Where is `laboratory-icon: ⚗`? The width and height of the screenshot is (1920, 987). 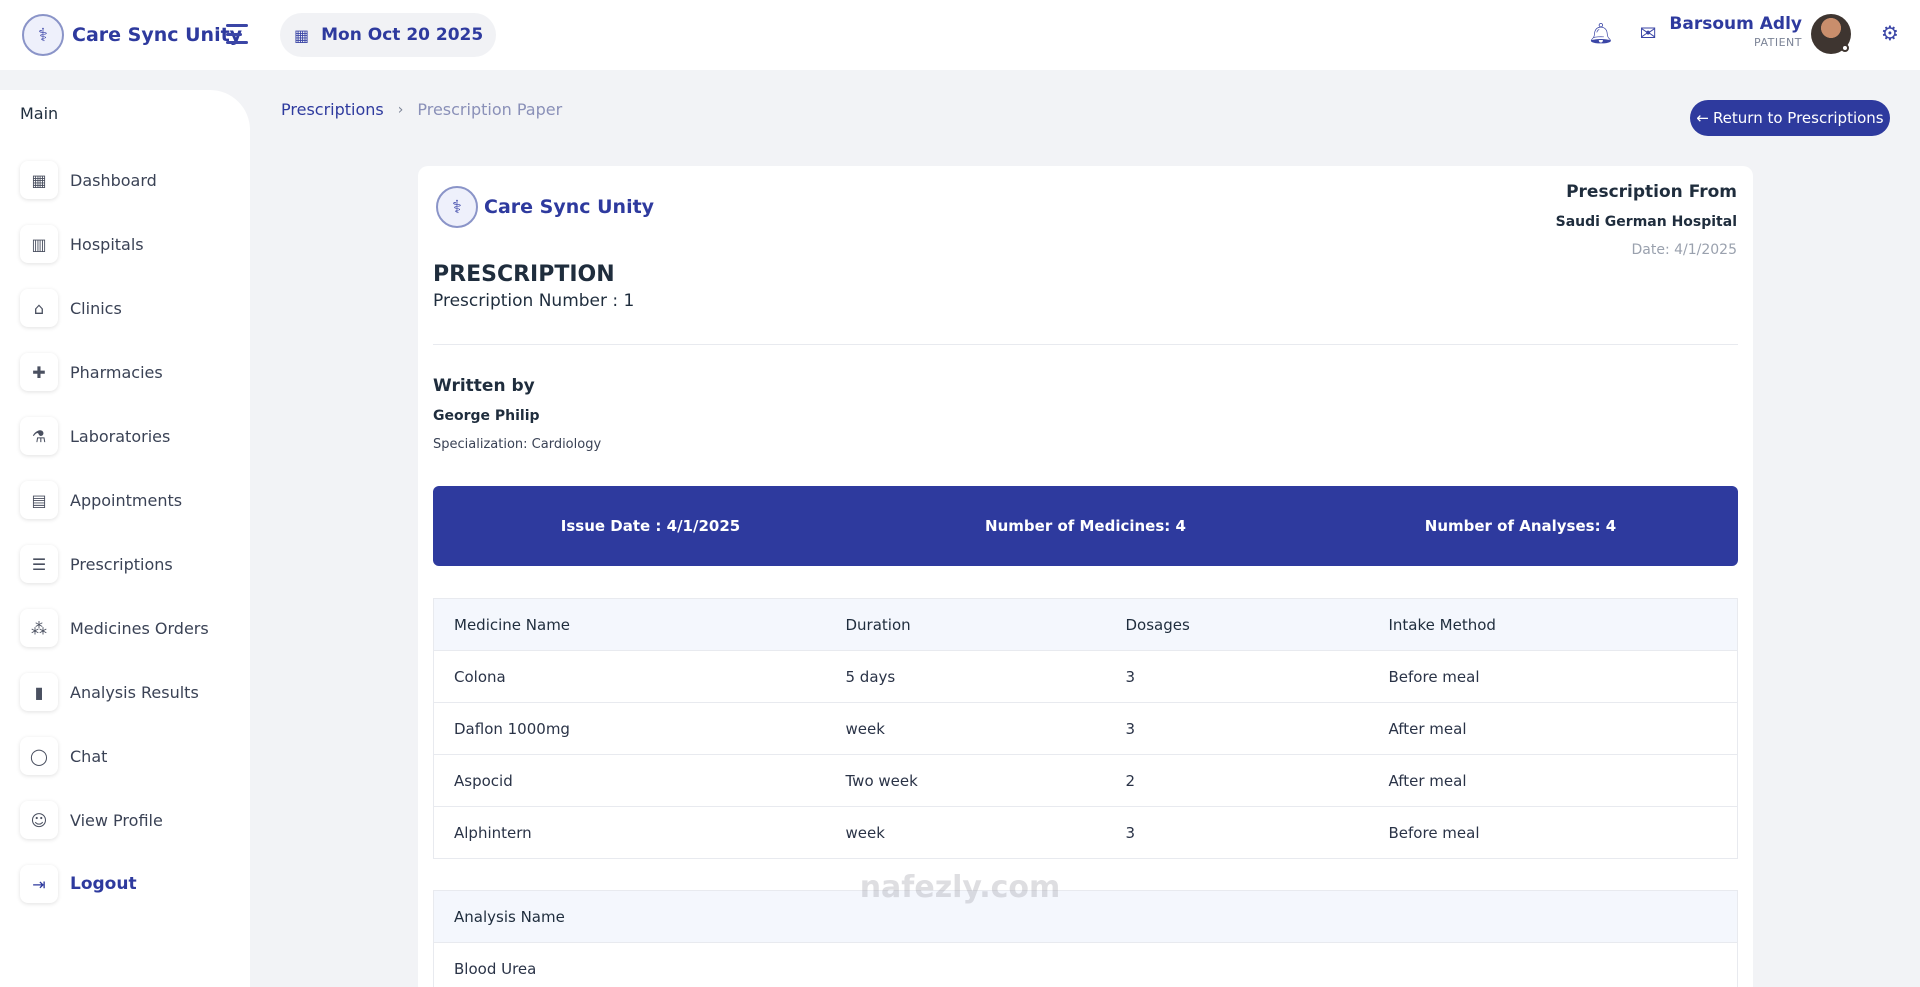 laboratory-icon: ⚗ is located at coordinates (39, 436).